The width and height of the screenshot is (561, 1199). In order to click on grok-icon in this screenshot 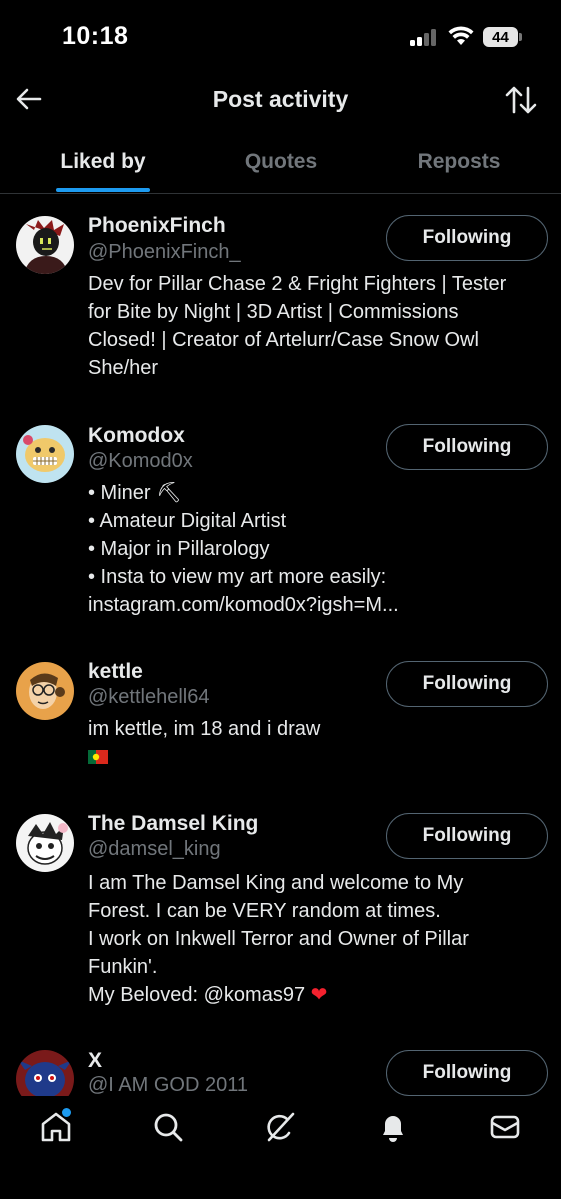, I will do `click(280, 1127)`.